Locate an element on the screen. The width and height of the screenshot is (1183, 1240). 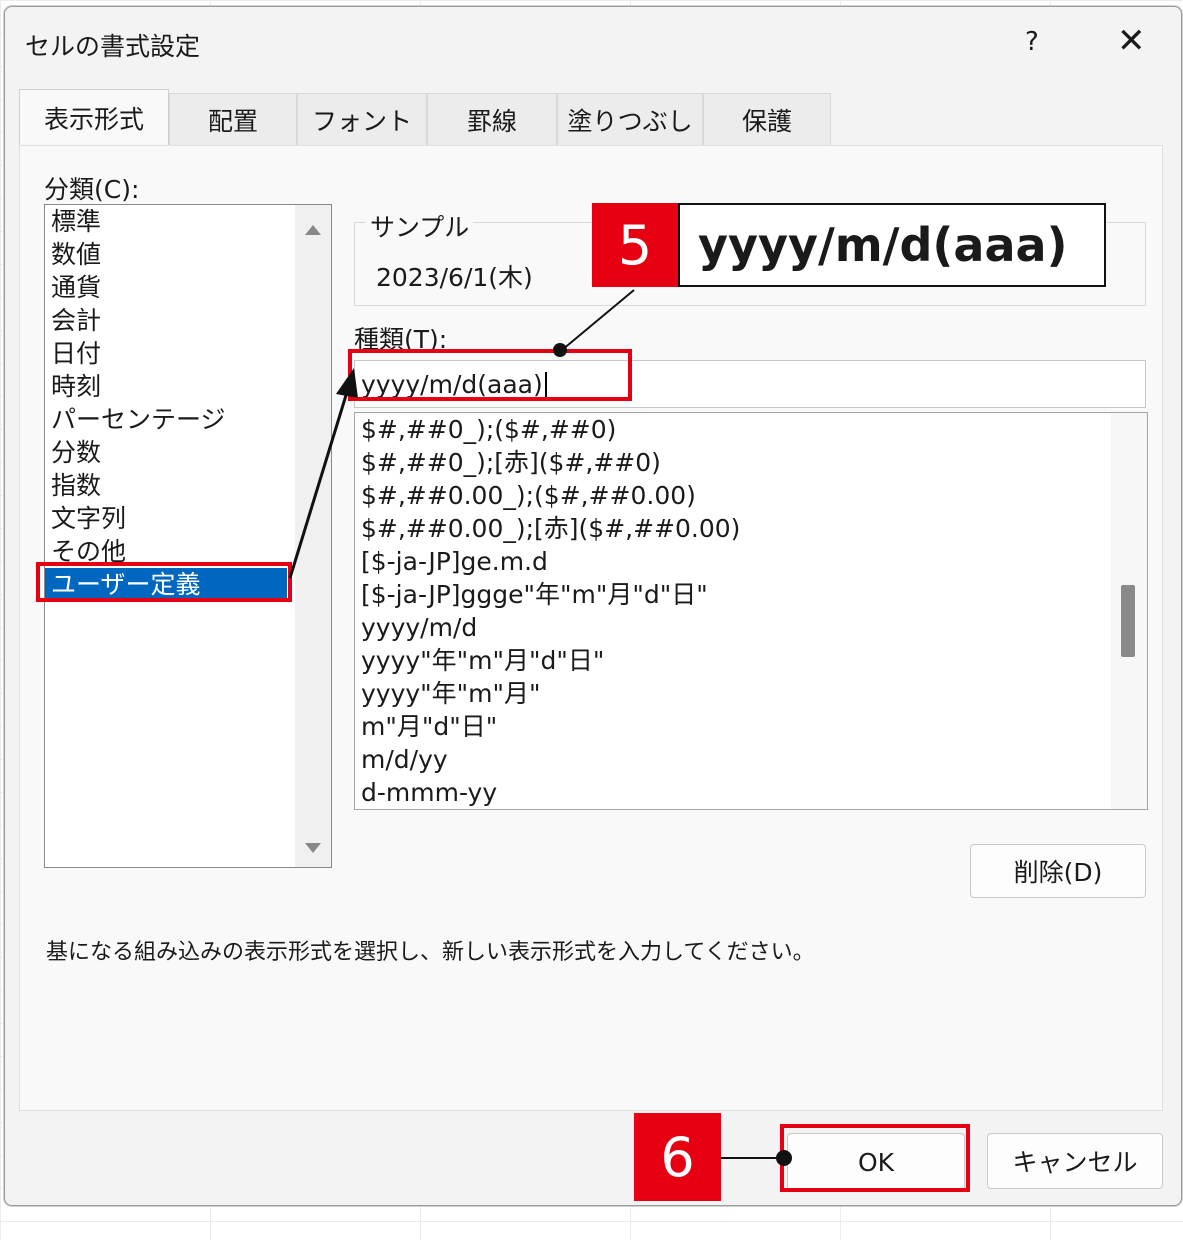
format-item: $#,##0.00_);[赤]($#,##0.00) is located at coordinates (751, 528).